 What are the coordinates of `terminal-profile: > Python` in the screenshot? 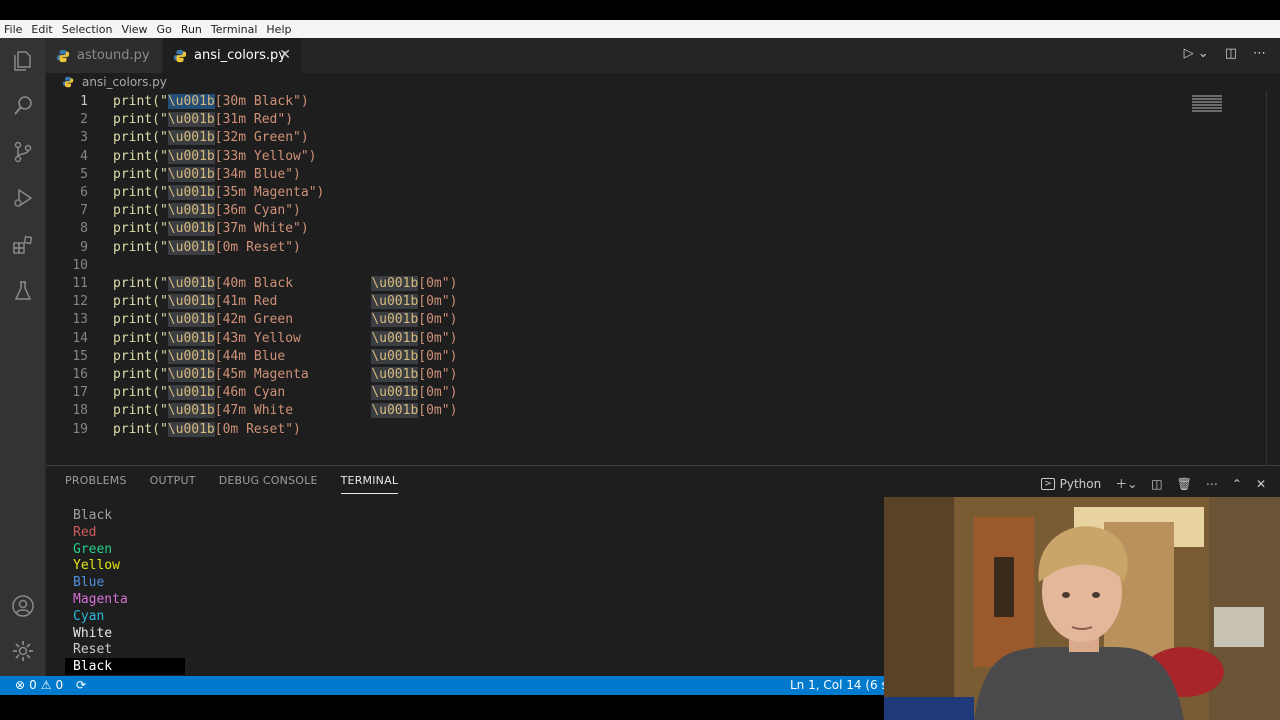 It's located at (1071, 484).